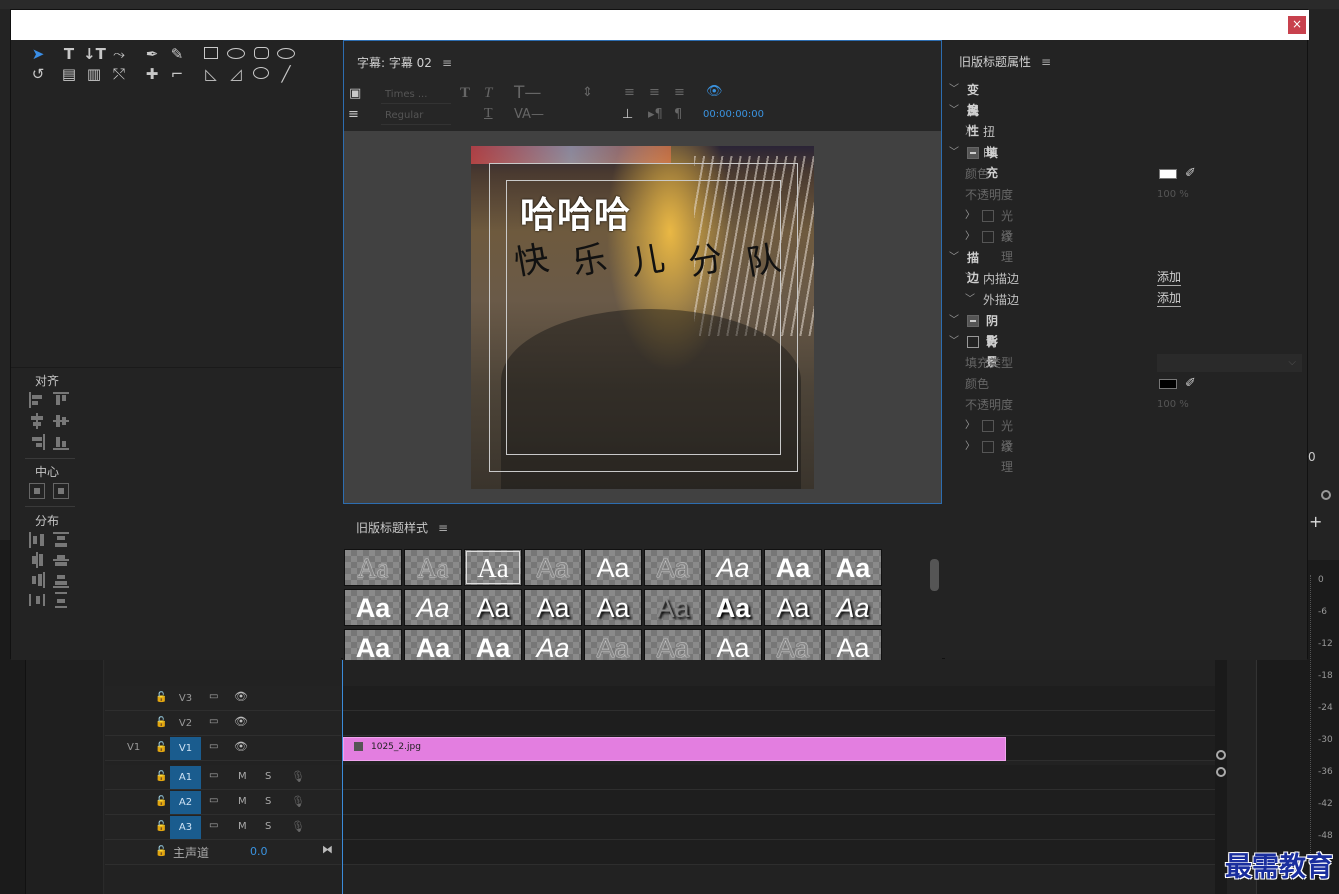  What do you see at coordinates (37, 421) in the screenshot?
I see `align-h-center-icon` at bounding box center [37, 421].